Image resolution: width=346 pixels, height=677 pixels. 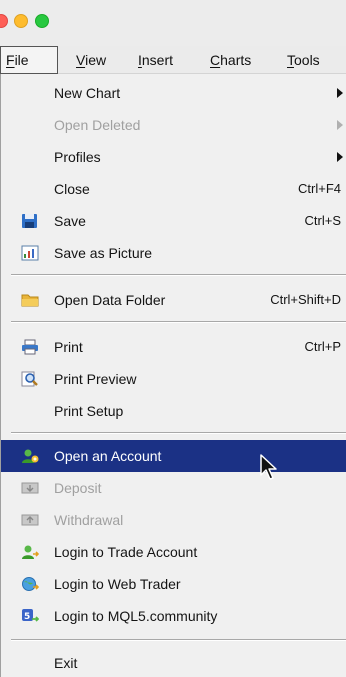 I want to click on deposit-label: Deposit, so click(x=78, y=488).